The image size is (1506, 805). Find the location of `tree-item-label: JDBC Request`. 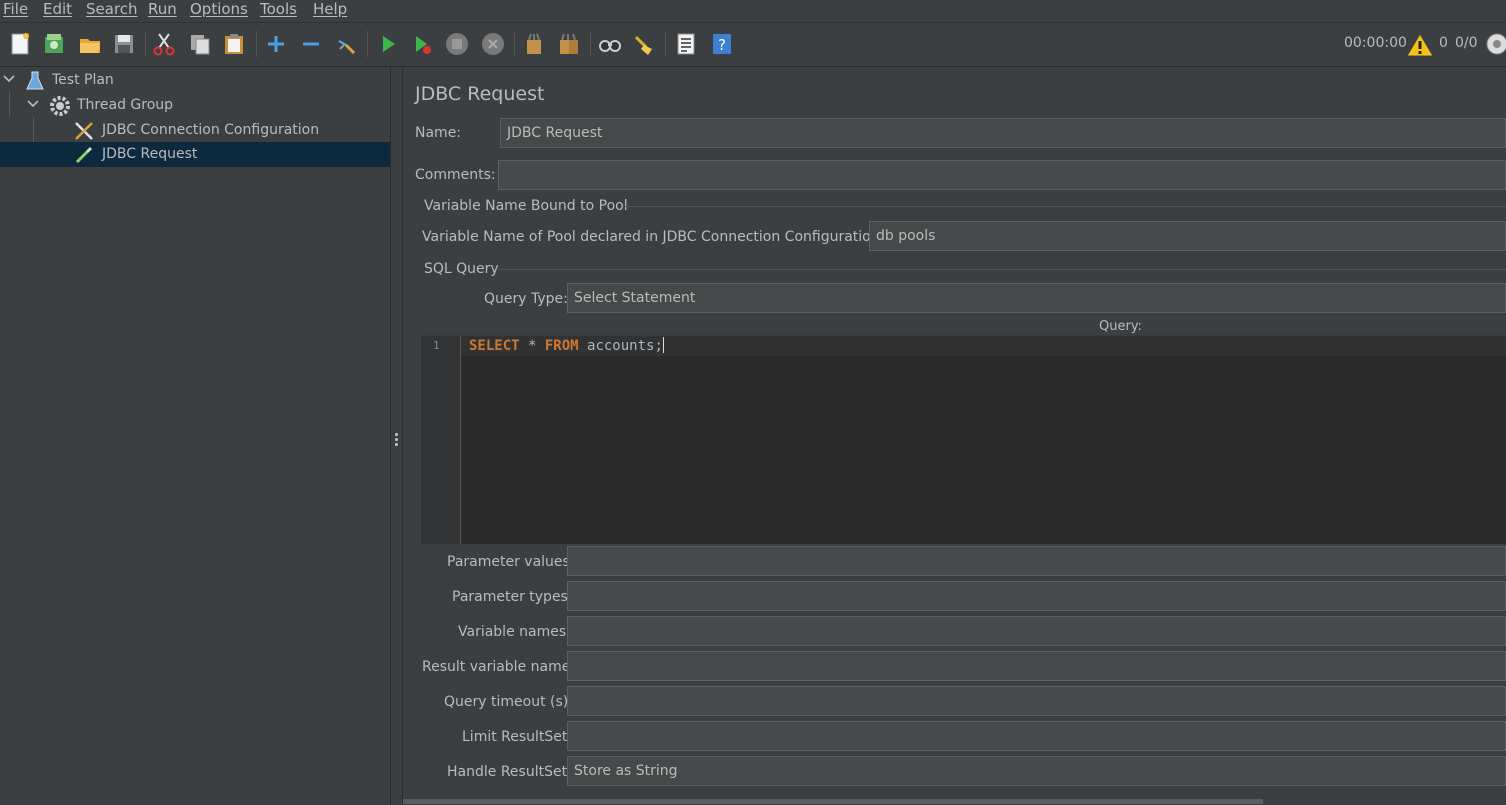

tree-item-label: JDBC Request is located at coordinates (150, 154).